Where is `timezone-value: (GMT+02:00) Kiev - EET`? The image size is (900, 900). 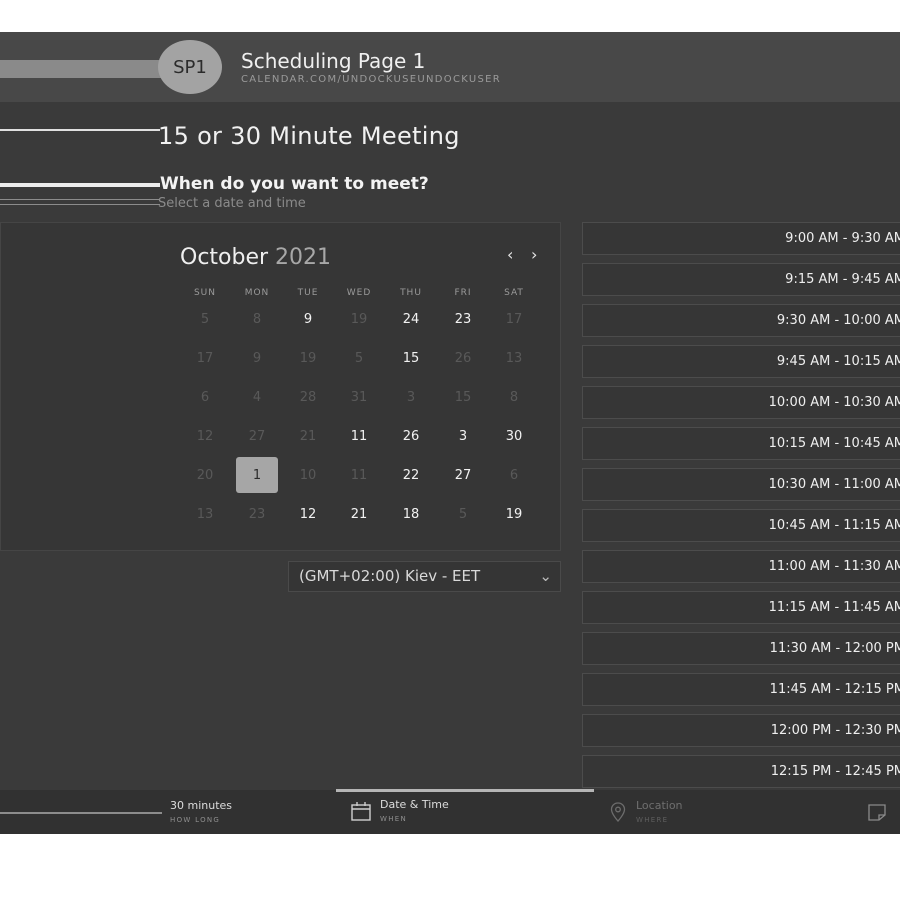 timezone-value: (GMT+02:00) Kiev - EET is located at coordinates (390, 576).